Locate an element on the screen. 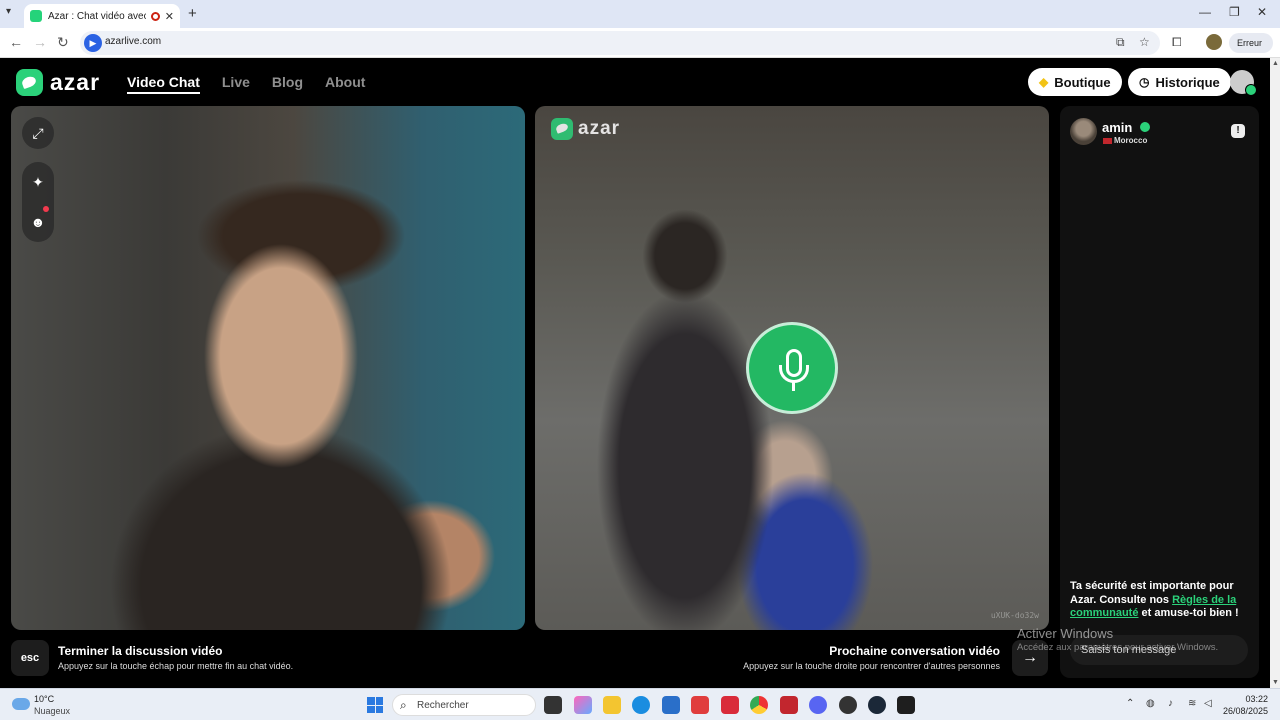 The height and width of the screenshot is (720, 1280). face-filter-icon: ☻ is located at coordinates (38, 222).